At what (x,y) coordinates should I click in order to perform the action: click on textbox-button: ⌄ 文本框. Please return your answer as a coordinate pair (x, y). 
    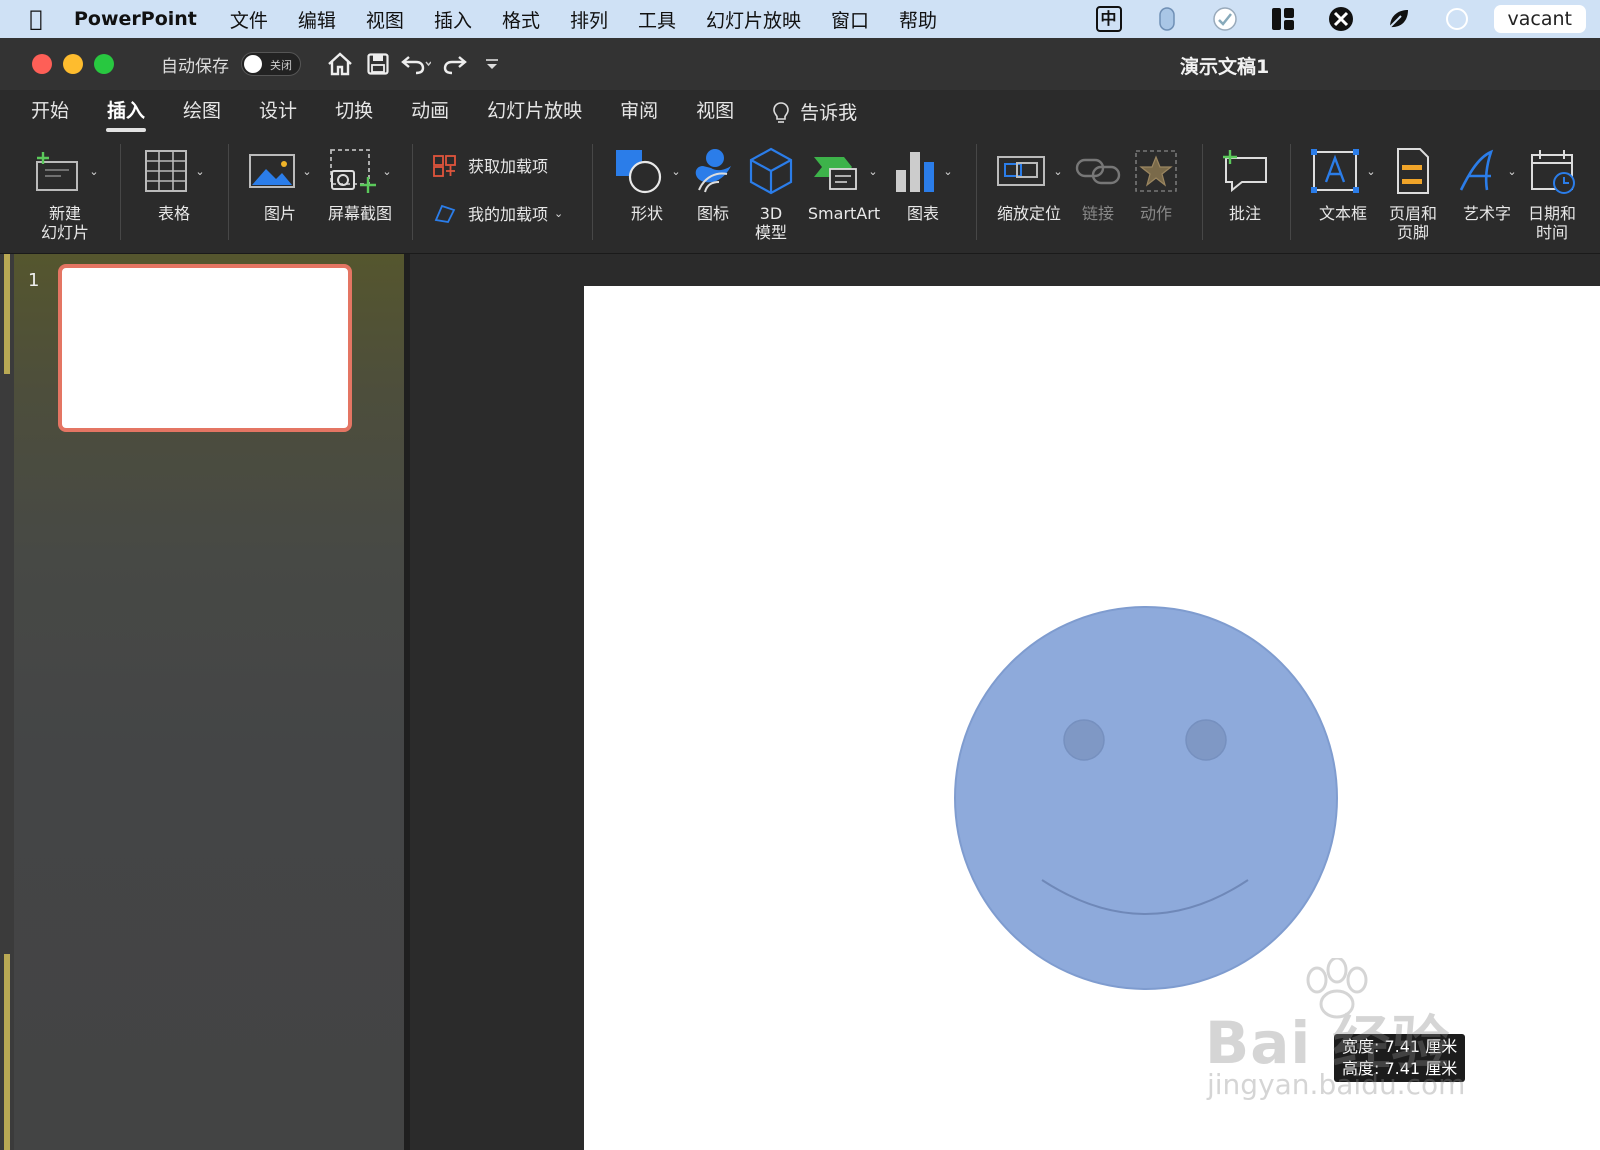
    Looking at the image, I should click on (1343, 182).